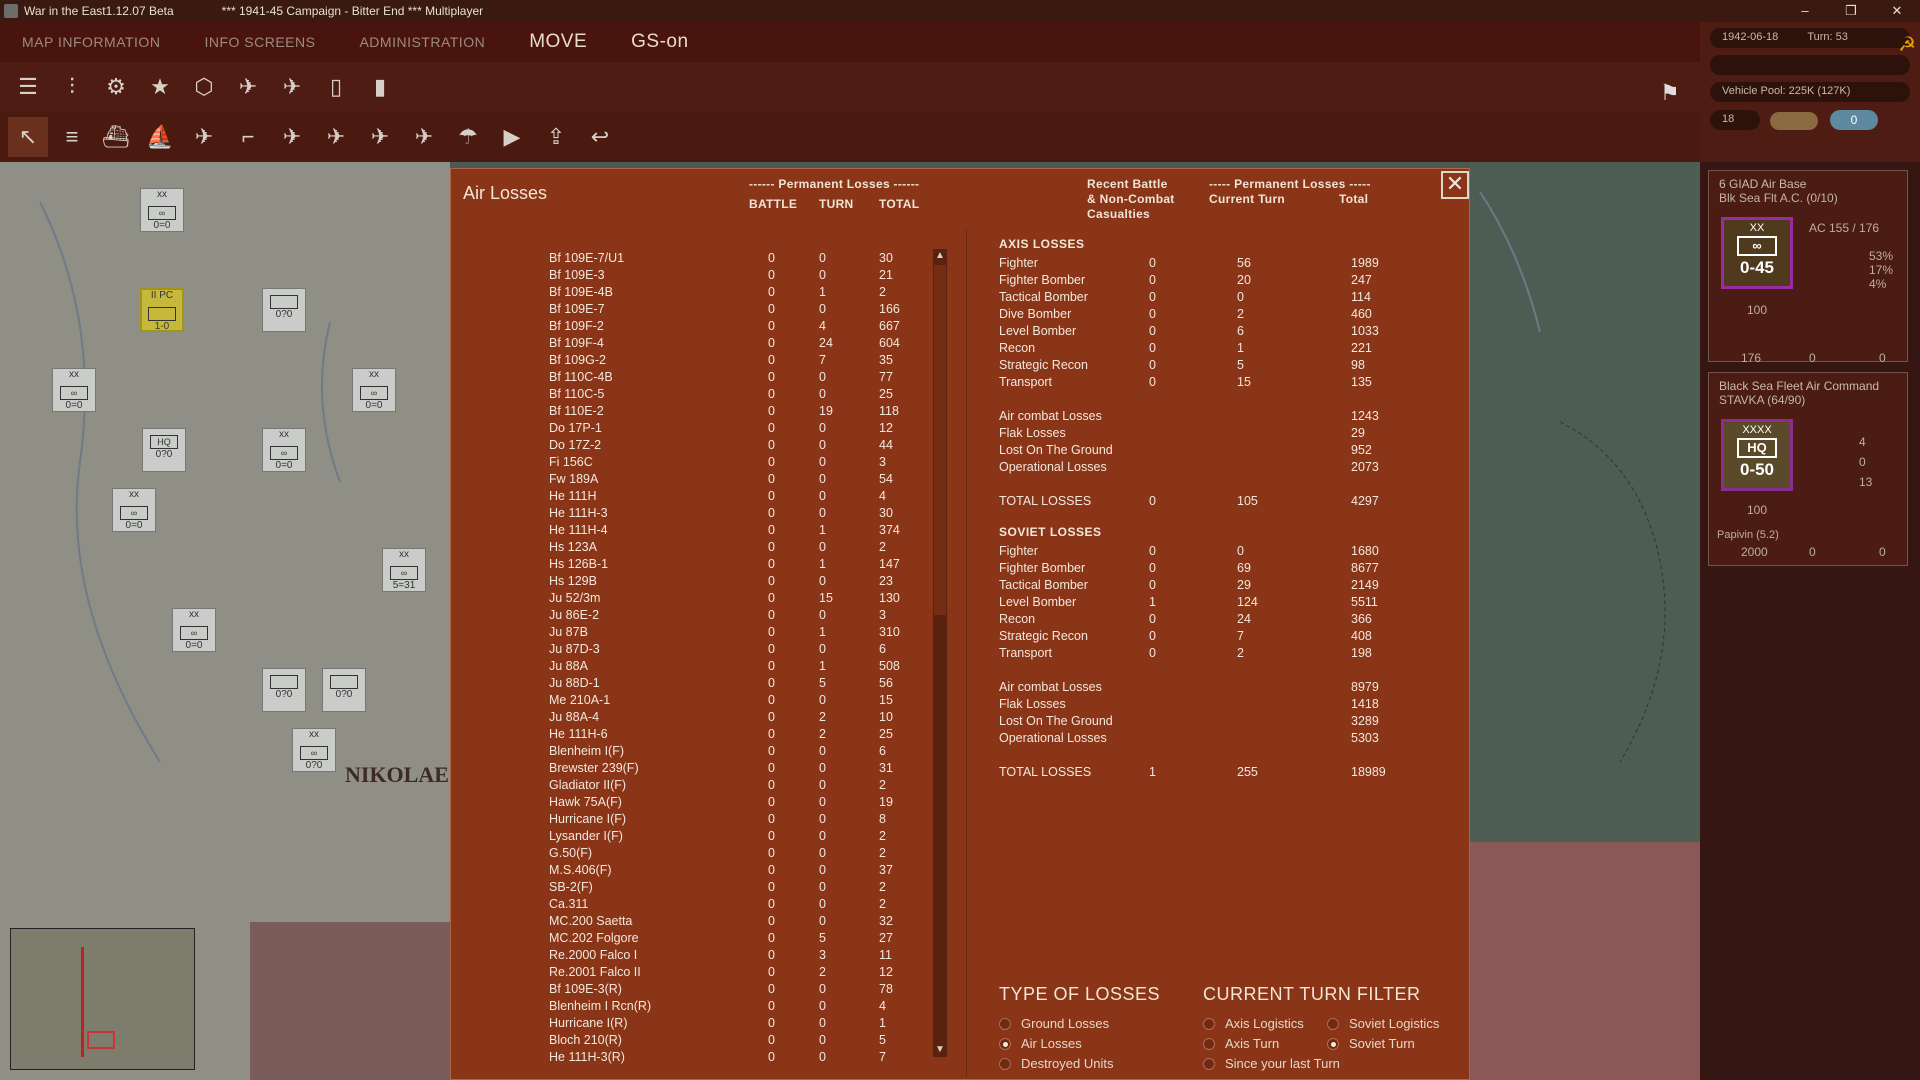 The width and height of the screenshot is (1920, 1080). What do you see at coordinates (28, 137) in the screenshot?
I see `cursor-icon: ↖` at bounding box center [28, 137].